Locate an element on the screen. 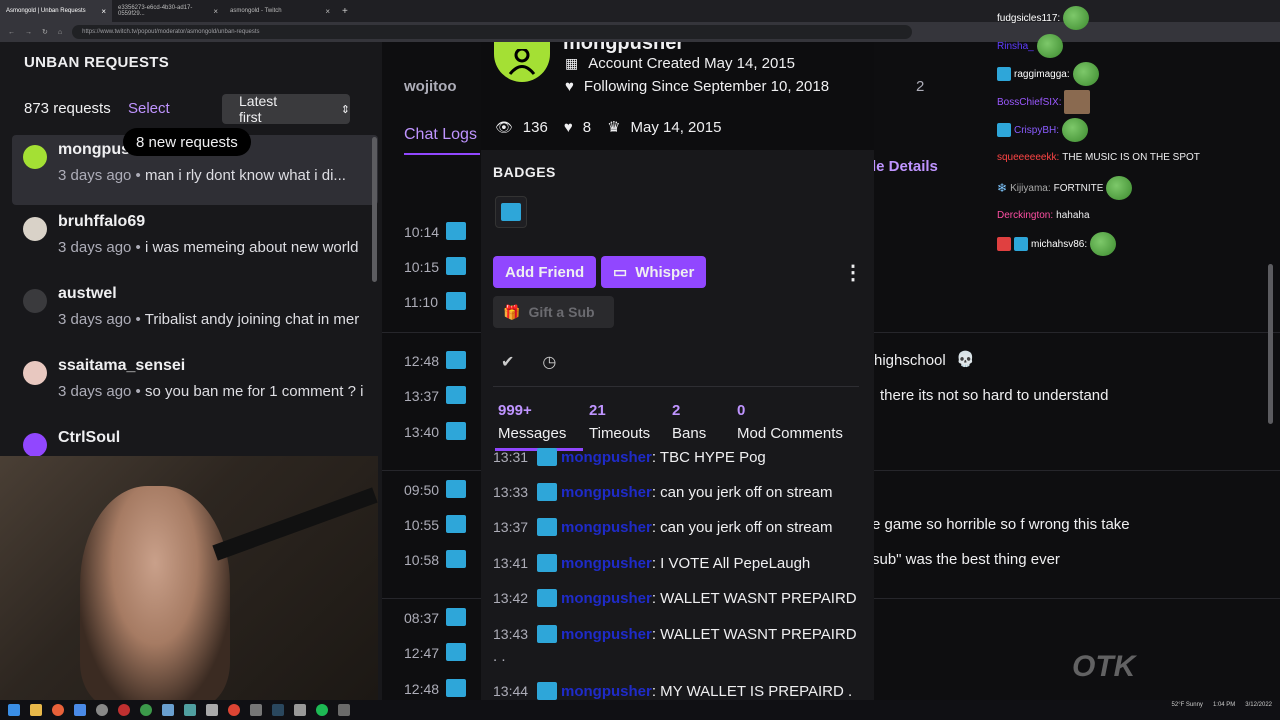 The image size is (1280, 720). clock-time: 1:04 PM is located at coordinates (1224, 705).